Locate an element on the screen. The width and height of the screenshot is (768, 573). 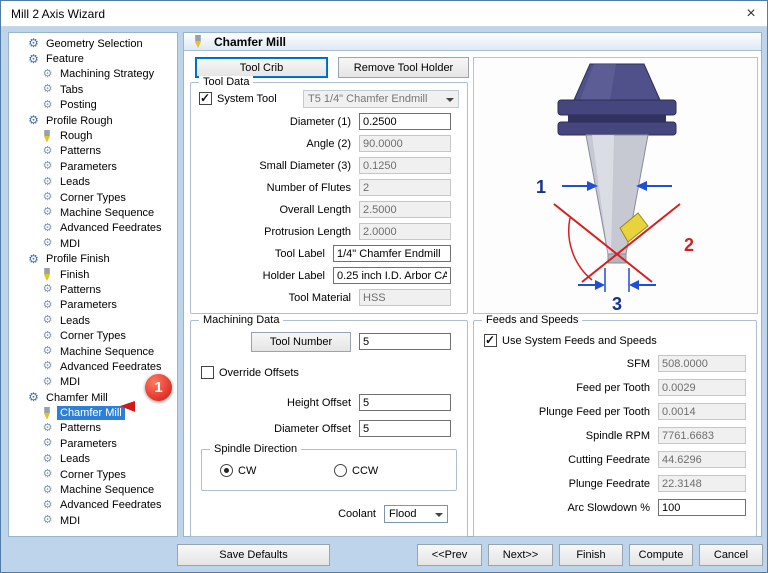
tree-item-label: Parameters is located at coordinates (88, 443).